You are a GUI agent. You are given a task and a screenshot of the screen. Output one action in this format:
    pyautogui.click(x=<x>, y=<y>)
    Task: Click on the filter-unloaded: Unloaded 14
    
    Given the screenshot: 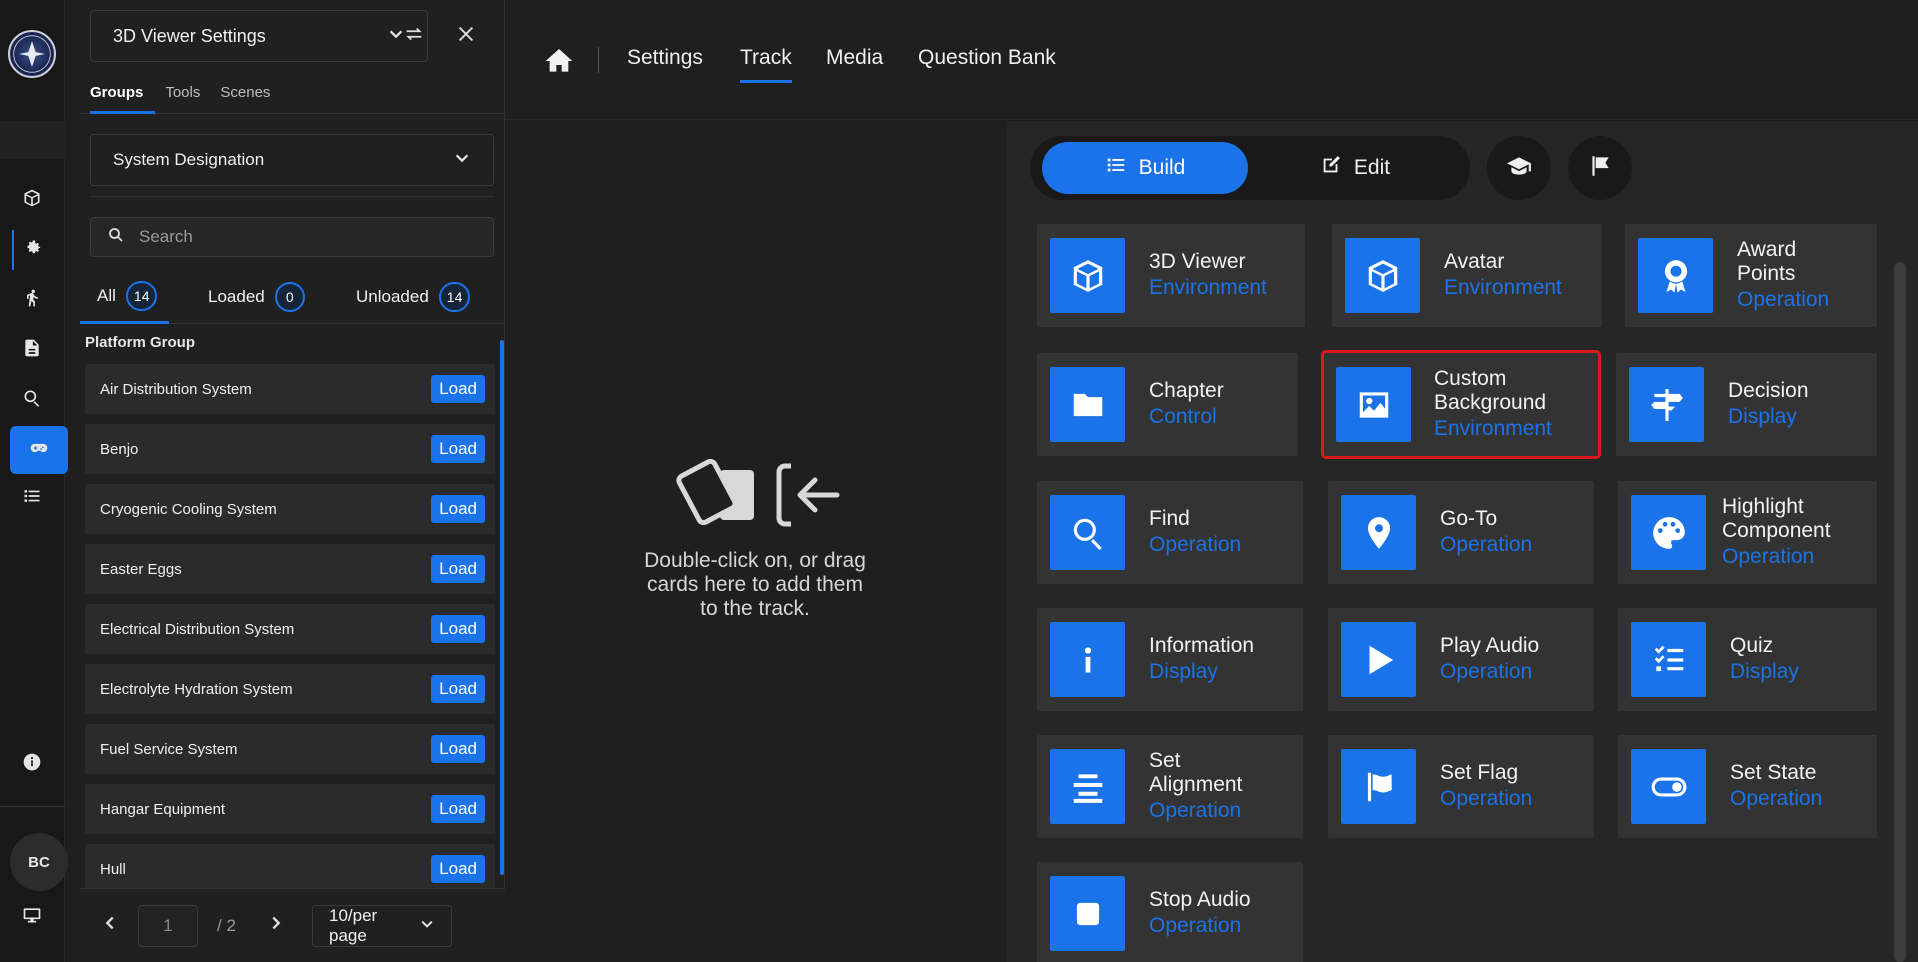 What is the action you would take?
    pyautogui.click(x=413, y=297)
    